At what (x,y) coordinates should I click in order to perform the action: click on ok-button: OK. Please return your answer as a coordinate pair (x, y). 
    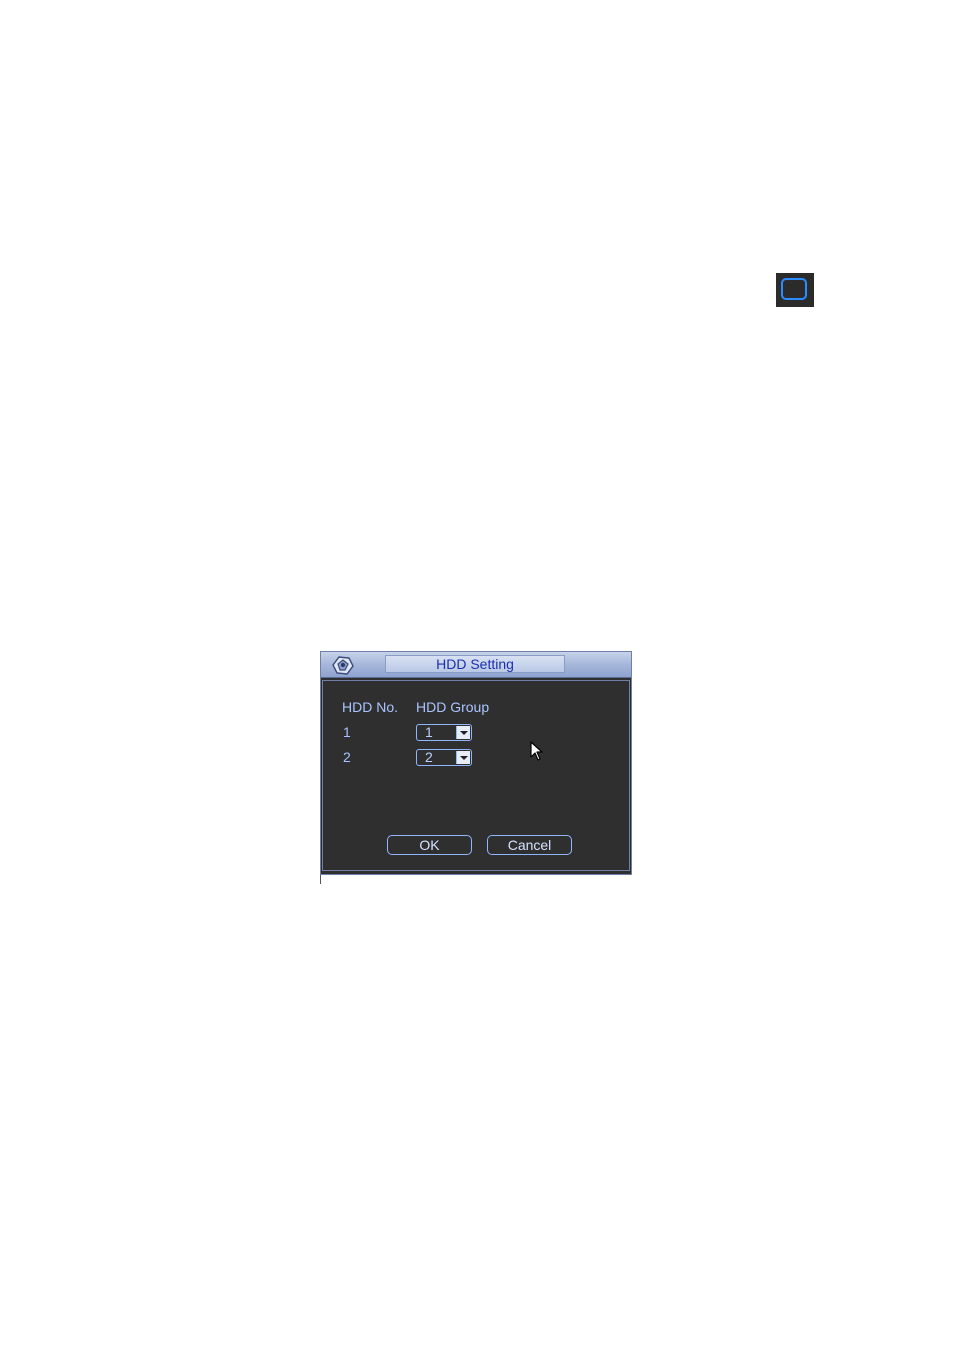
    Looking at the image, I should click on (429, 845).